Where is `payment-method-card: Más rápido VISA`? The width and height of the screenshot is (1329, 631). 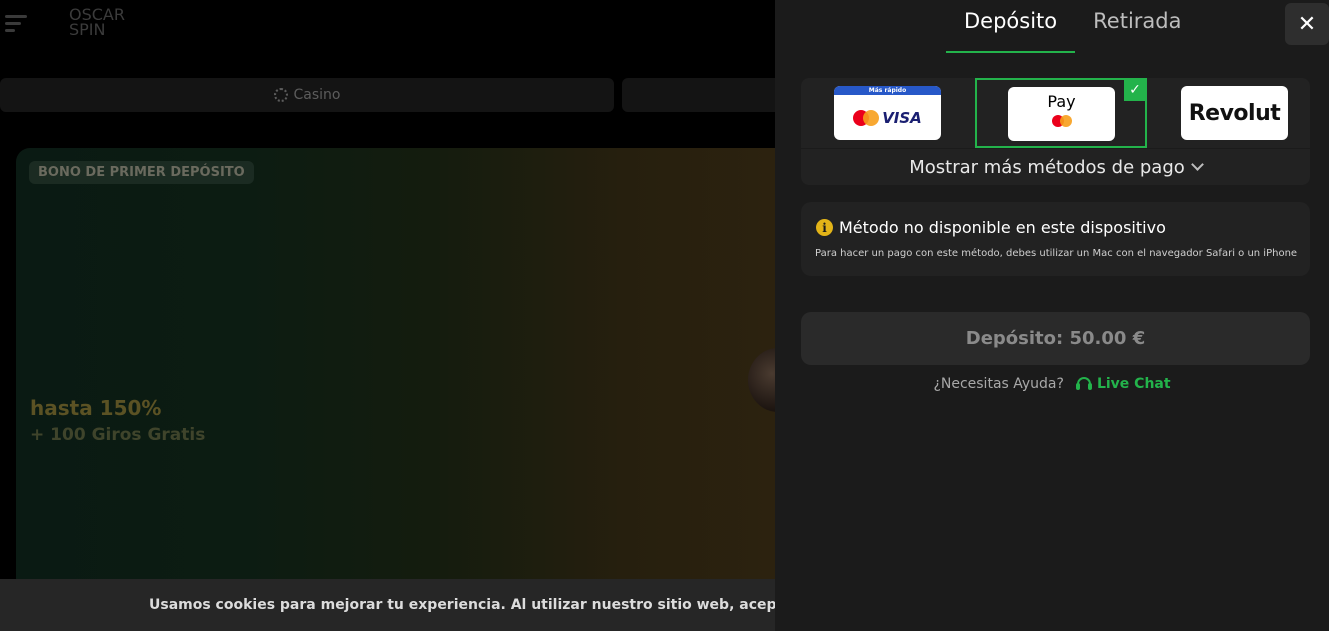 payment-method-card: Más rápido VISA is located at coordinates (887, 113).